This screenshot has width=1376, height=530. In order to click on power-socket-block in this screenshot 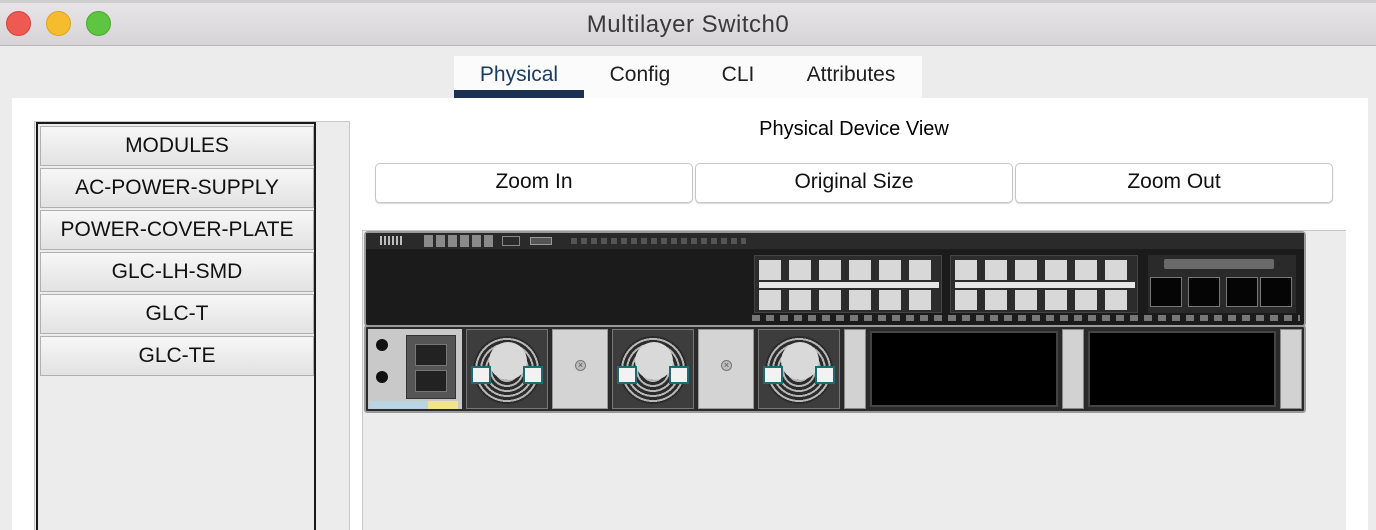, I will do `click(431, 367)`.